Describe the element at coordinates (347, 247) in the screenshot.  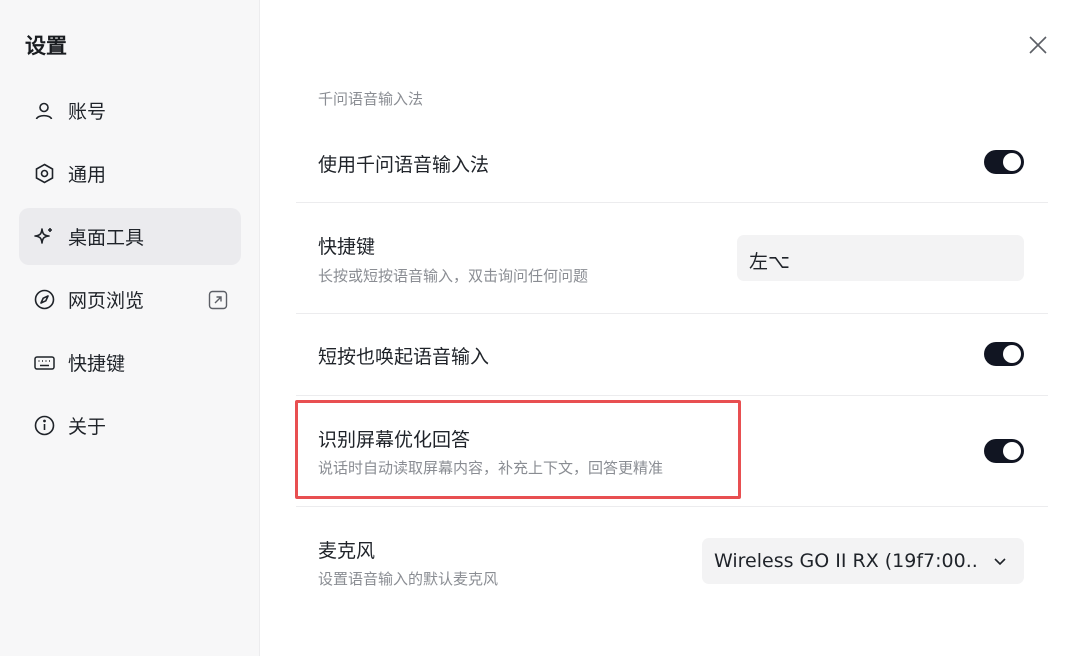
I see `setting-title: 快捷键` at that location.